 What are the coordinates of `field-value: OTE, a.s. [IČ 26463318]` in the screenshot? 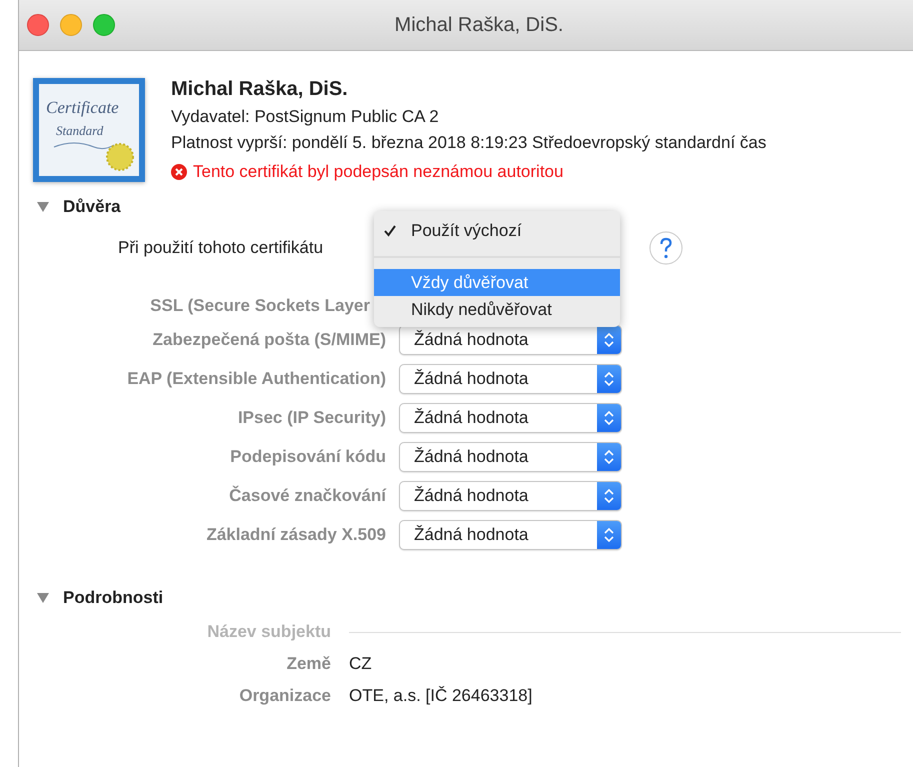 It's located at (441, 696).